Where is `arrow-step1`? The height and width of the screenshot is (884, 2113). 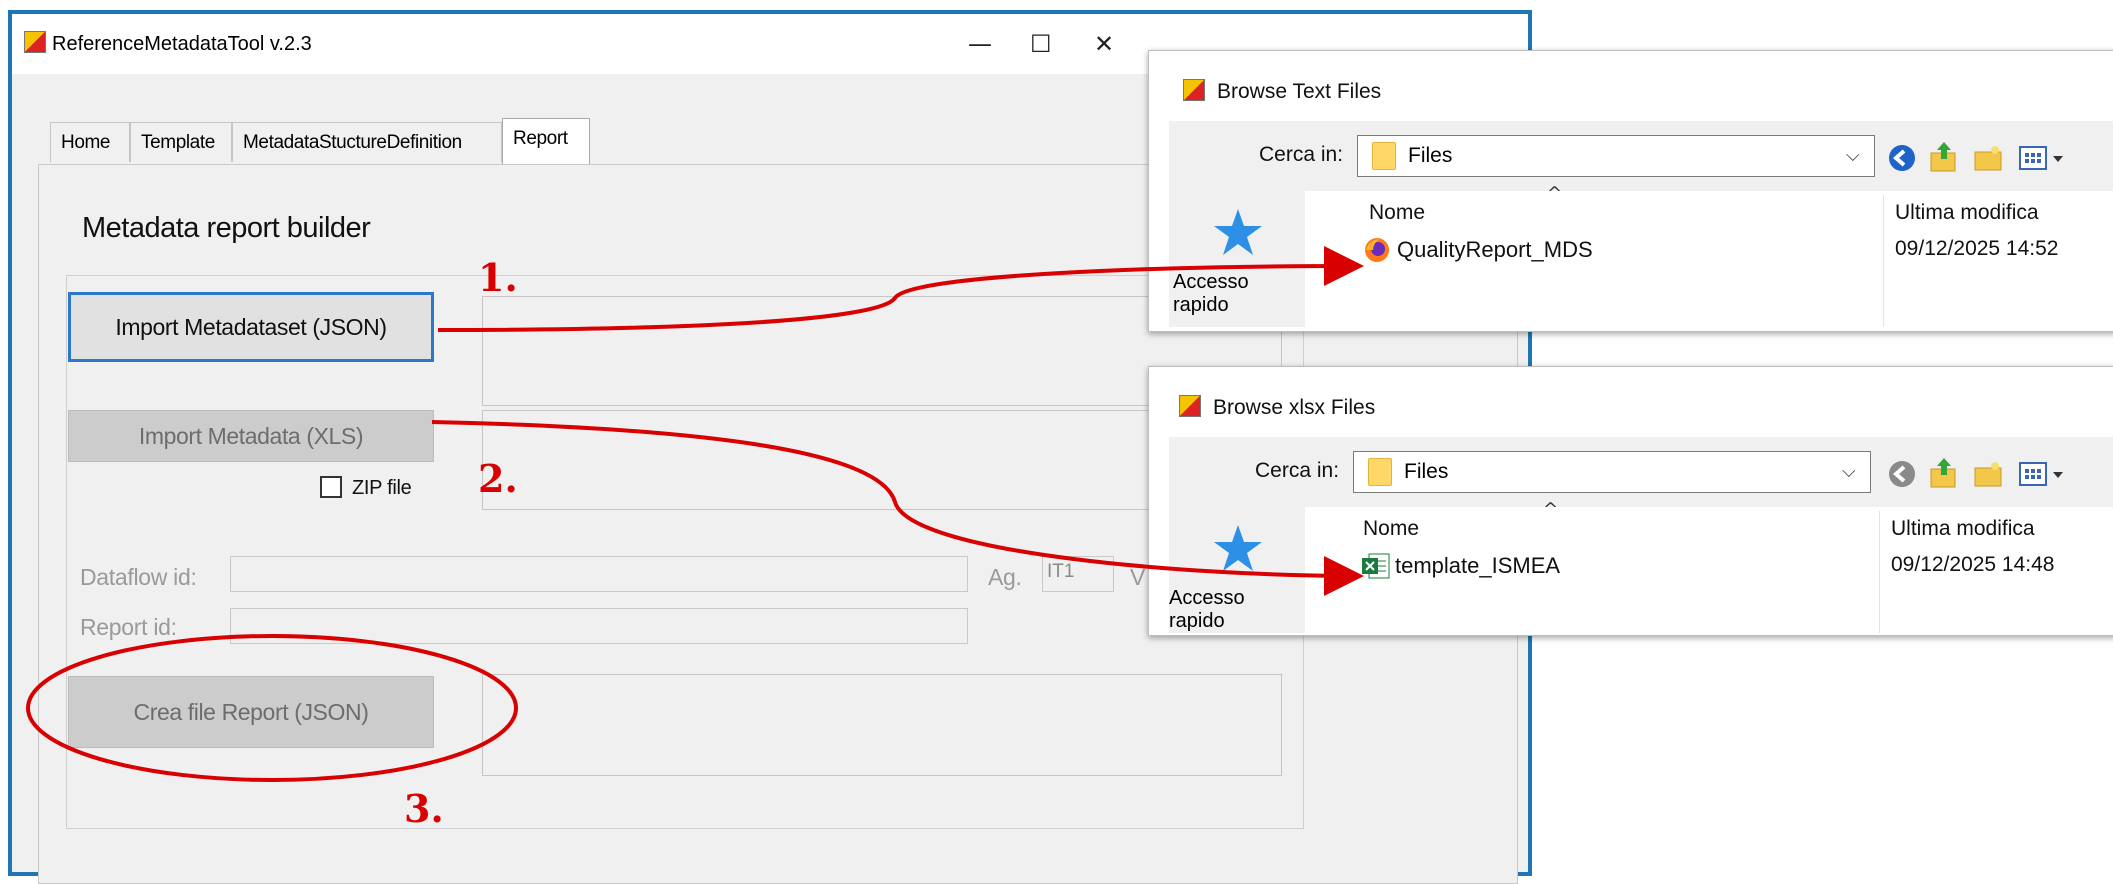
arrow-step1 is located at coordinates (900, 289).